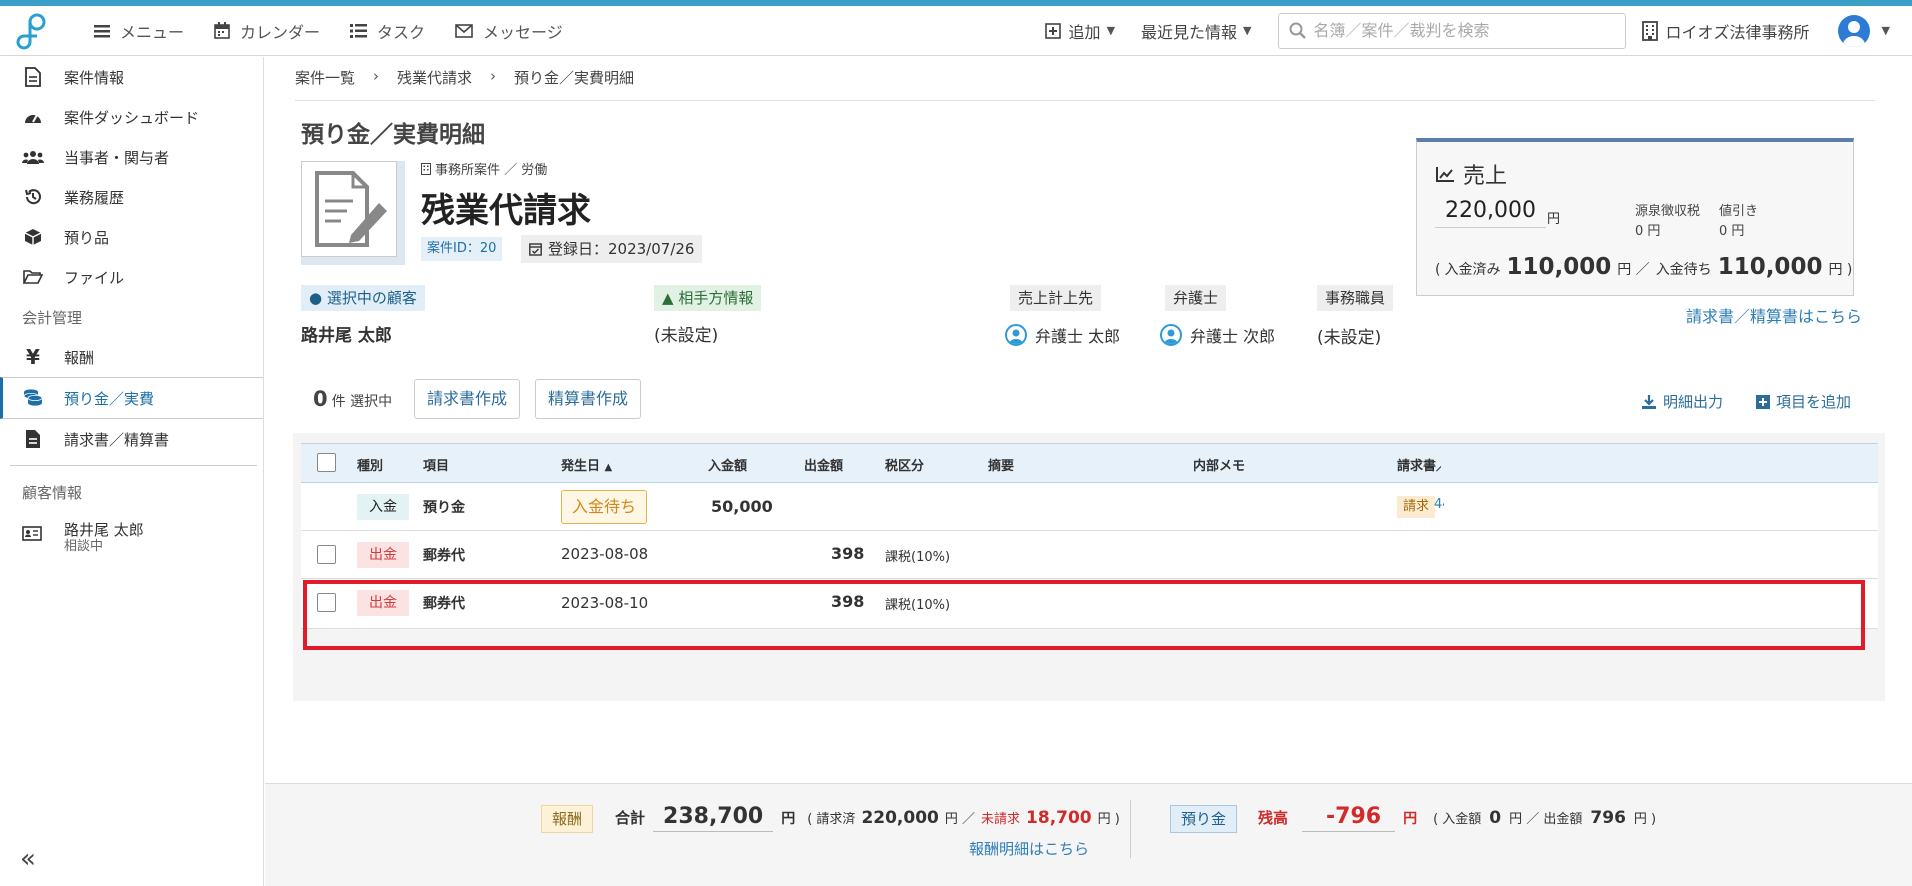 The width and height of the screenshot is (1912, 886). What do you see at coordinates (326, 462) in the screenshot?
I see `select-all-checkbox` at bounding box center [326, 462].